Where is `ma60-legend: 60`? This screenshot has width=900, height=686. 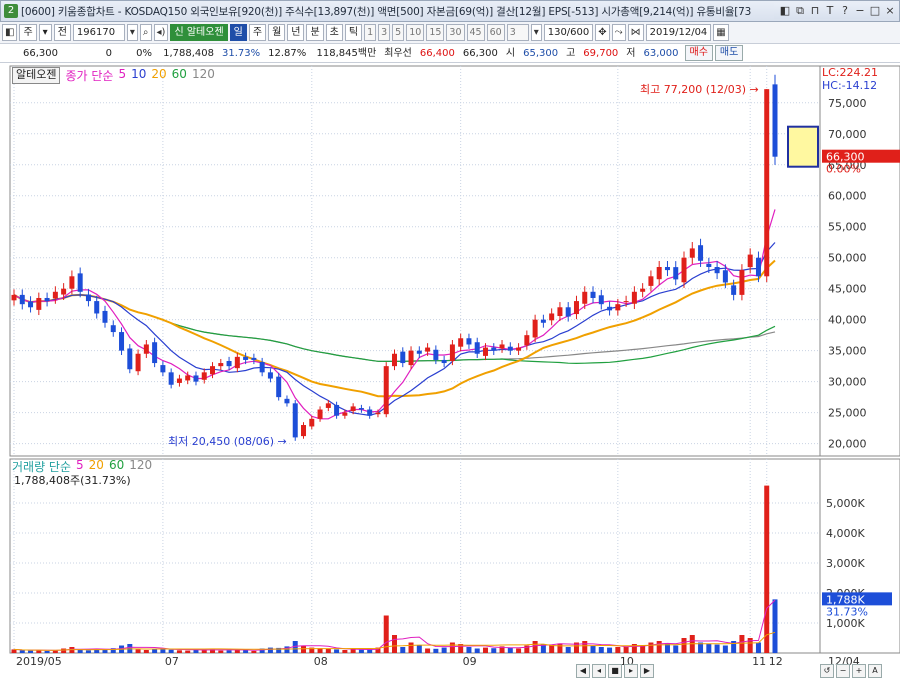 ma60-legend: 60 is located at coordinates (179, 74).